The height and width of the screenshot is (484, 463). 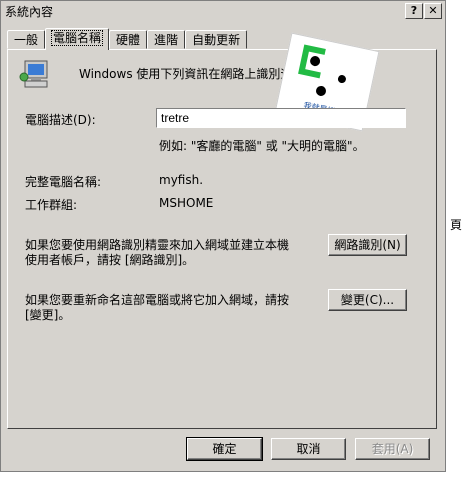 I want to click on network-id-text-2: 使用者帳戶，請按 [網路識別]。, so click(x=110, y=260).